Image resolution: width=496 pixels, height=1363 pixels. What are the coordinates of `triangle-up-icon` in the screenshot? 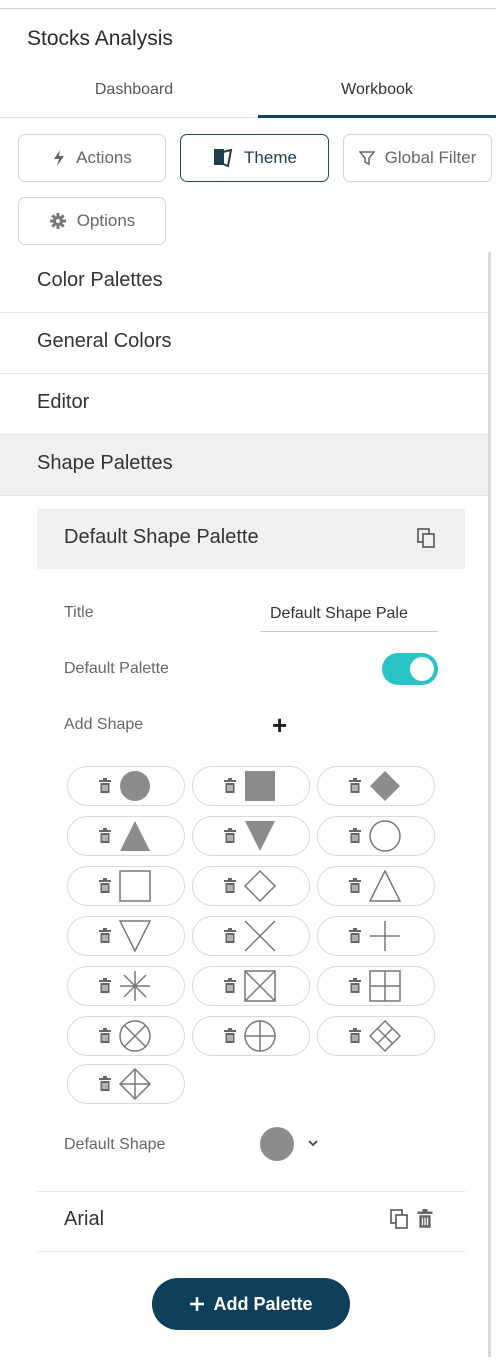 It's located at (385, 885).